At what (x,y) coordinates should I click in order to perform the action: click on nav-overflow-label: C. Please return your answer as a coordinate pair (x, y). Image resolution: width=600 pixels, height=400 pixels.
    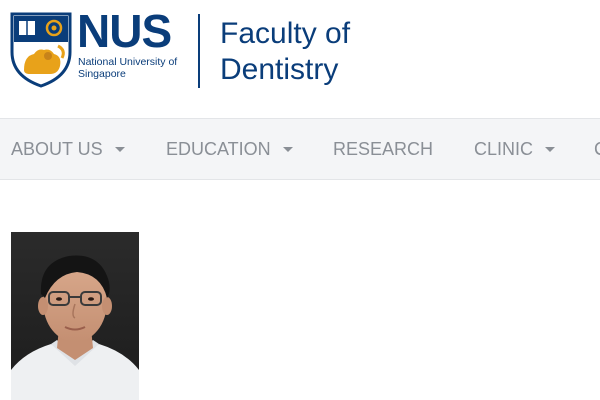
    Looking at the image, I should click on (597, 149).